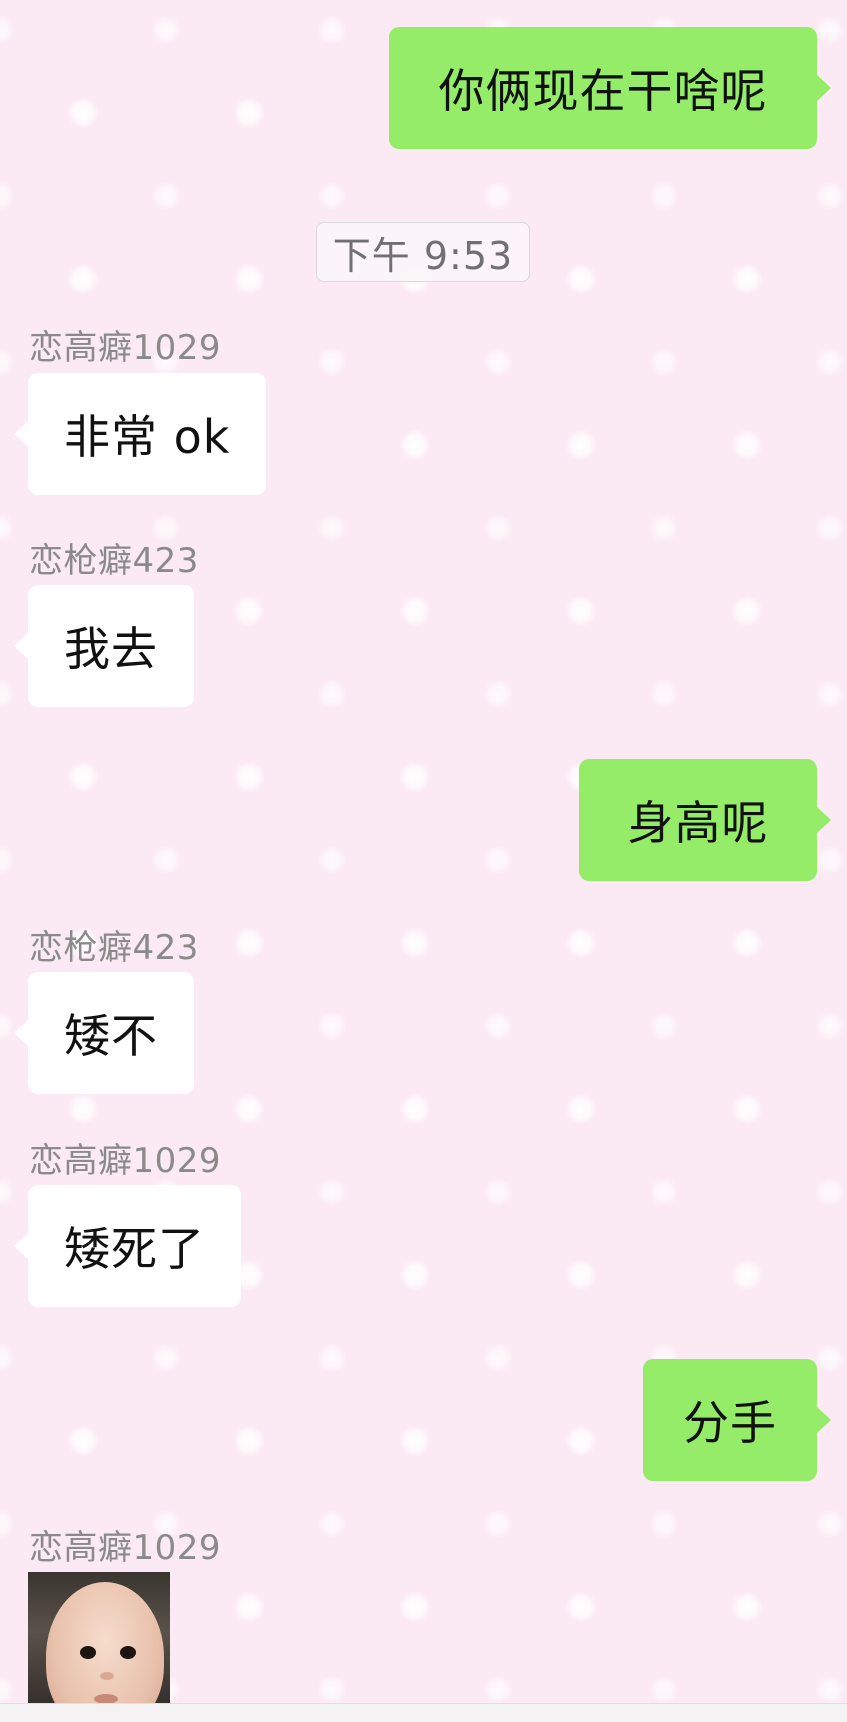 The height and width of the screenshot is (1722, 847). I want to click on incoming-message-bubble: 我去, so click(104, 646).